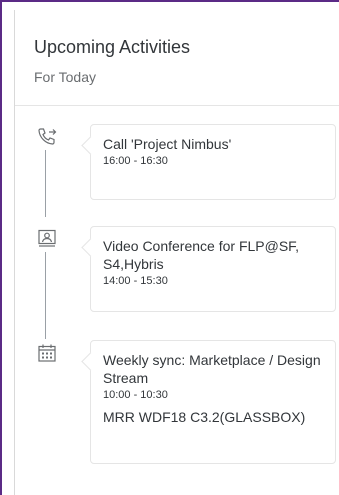 This screenshot has height=495, width=339. What do you see at coordinates (65, 77) in the screenshot?
I see `card-subtitle: For Today` at bounding box center [65, 77].